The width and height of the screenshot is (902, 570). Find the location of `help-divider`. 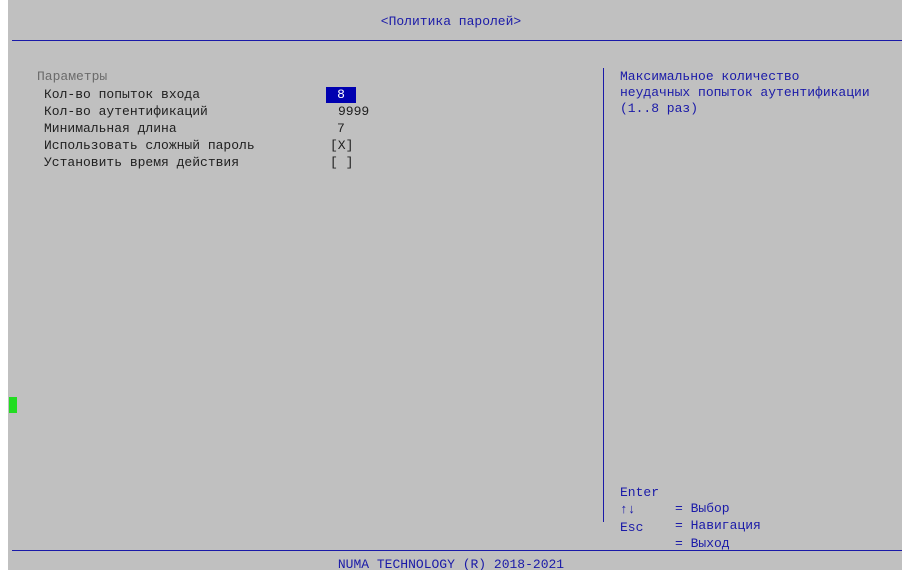

help-divider is located at coordinates (603, 295).